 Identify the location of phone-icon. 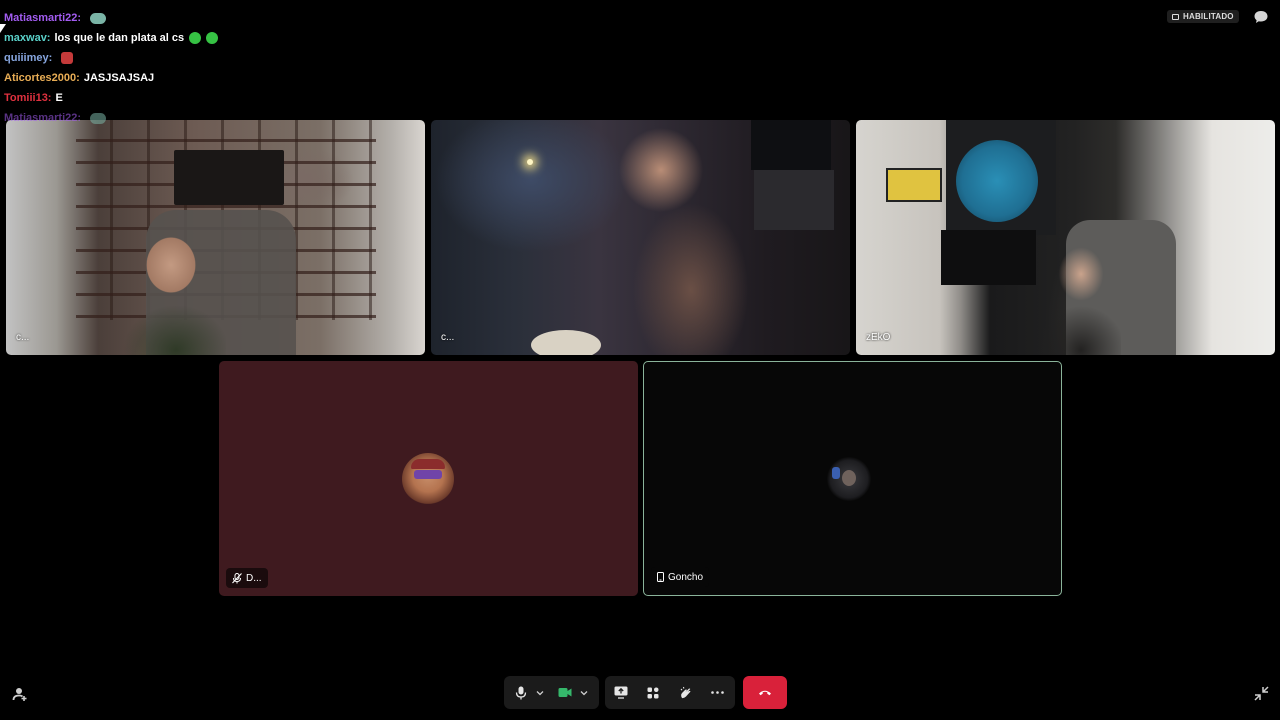
(660, 577).